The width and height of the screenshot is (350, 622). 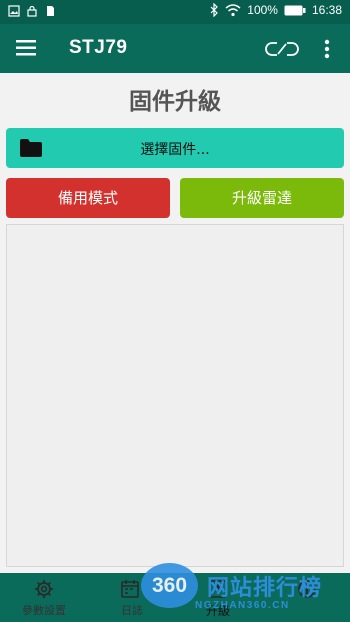 What do you see at coordinates (26, 48) in the screenshot?
I see `hamburger-menu-icon` at bounding box center [26, 48].